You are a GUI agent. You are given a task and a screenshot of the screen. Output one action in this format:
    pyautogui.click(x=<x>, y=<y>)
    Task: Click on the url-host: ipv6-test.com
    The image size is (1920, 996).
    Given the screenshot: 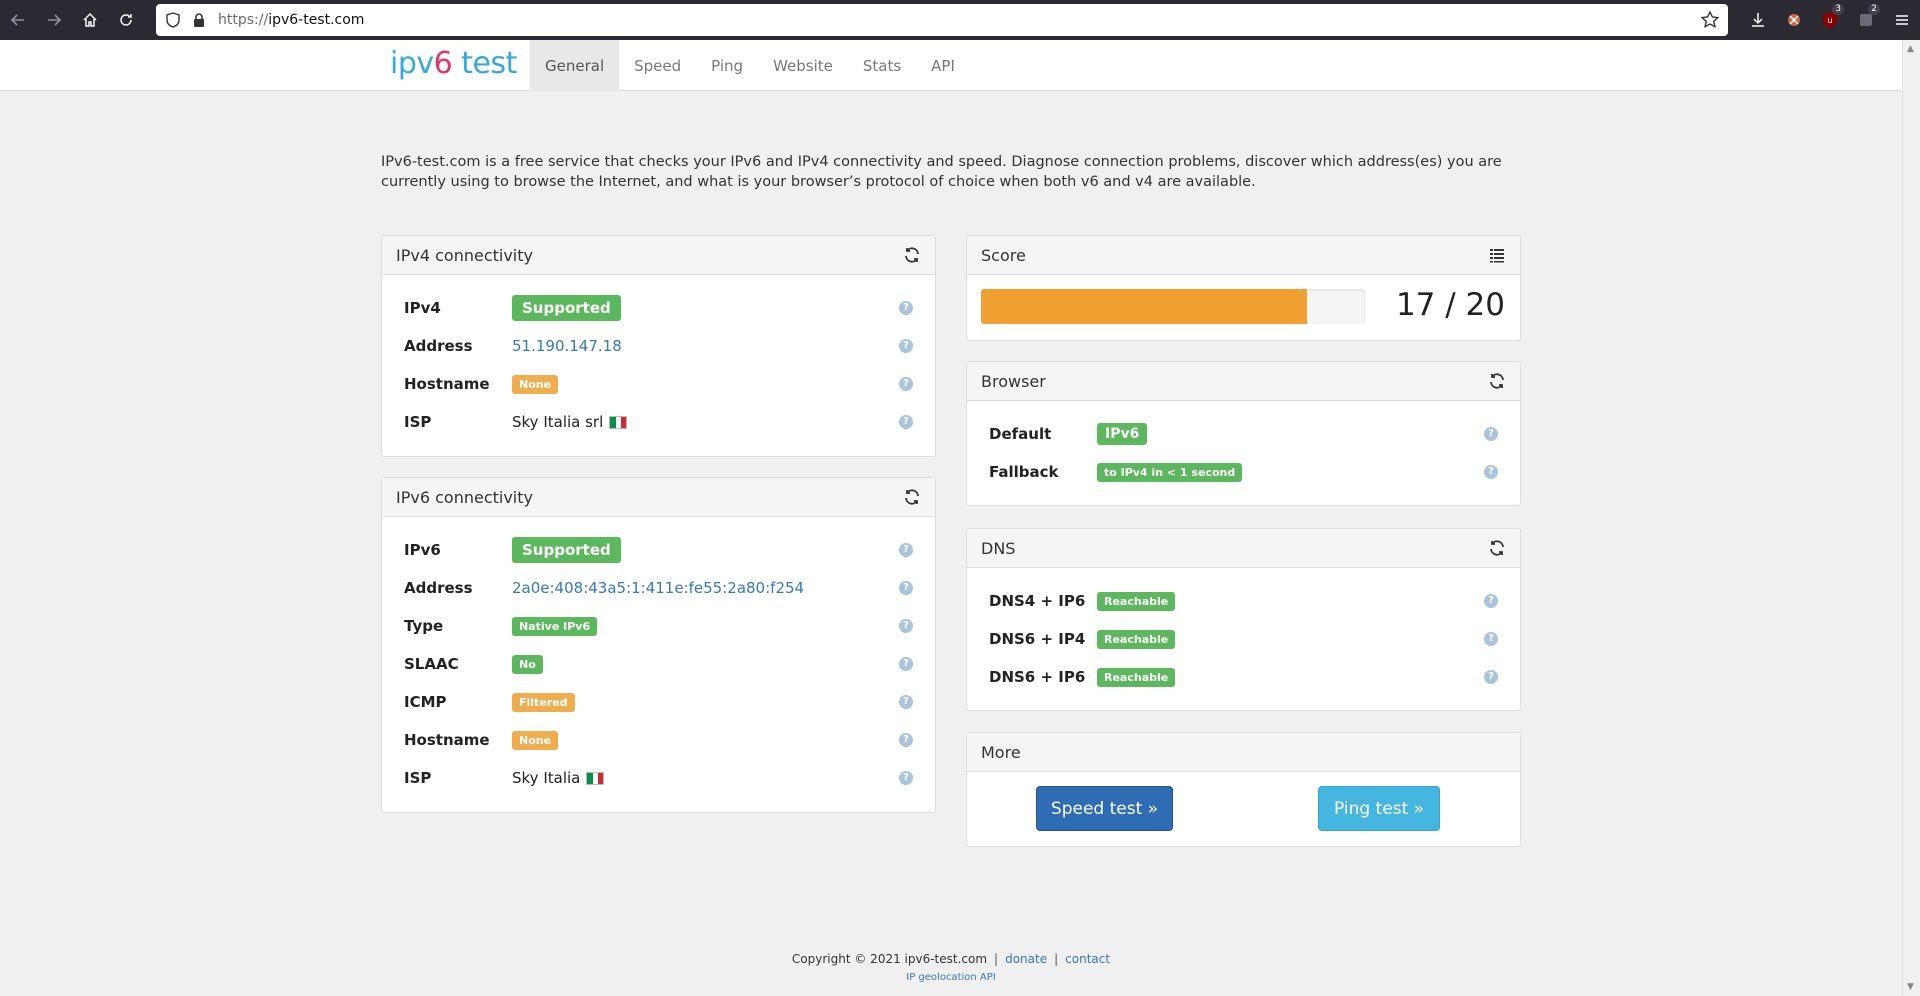 What is the action you would take?
    pyautogui.click(x=316, y=20)
    